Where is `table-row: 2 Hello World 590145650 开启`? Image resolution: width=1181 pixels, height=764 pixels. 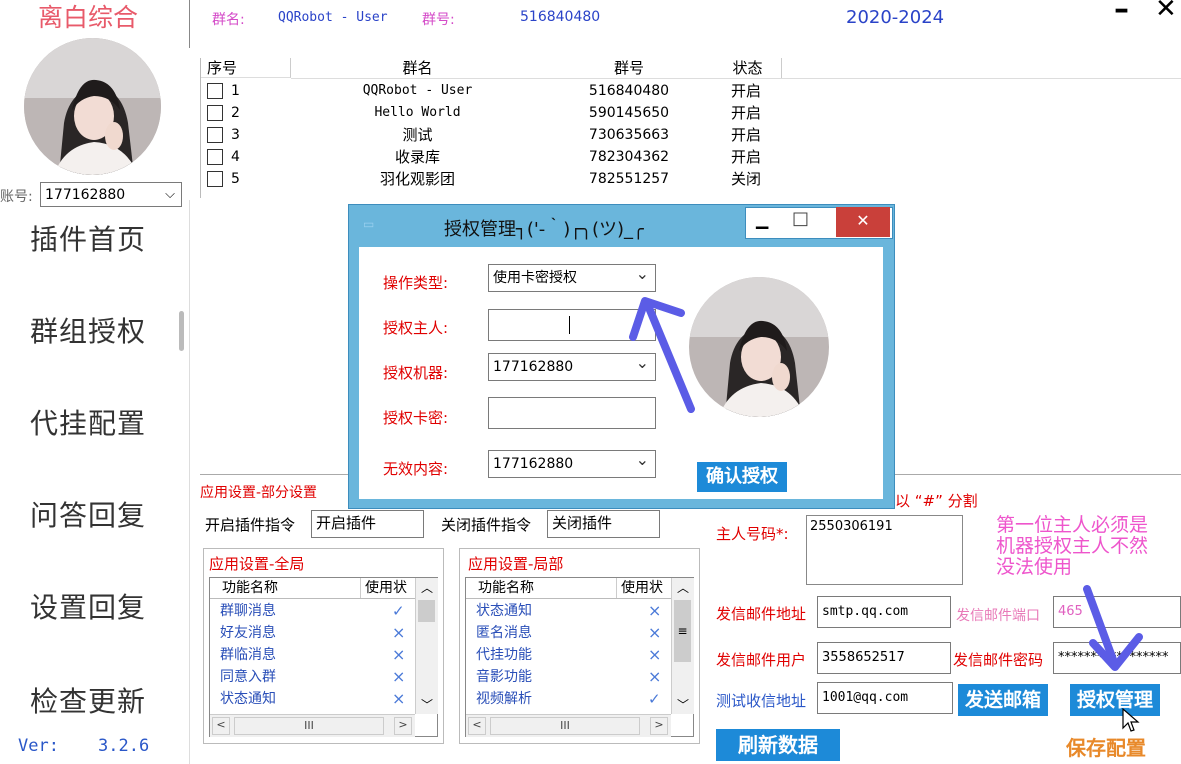 table-row: 2 Hello World 590145650 开启 is located at coordinates (501, 113).